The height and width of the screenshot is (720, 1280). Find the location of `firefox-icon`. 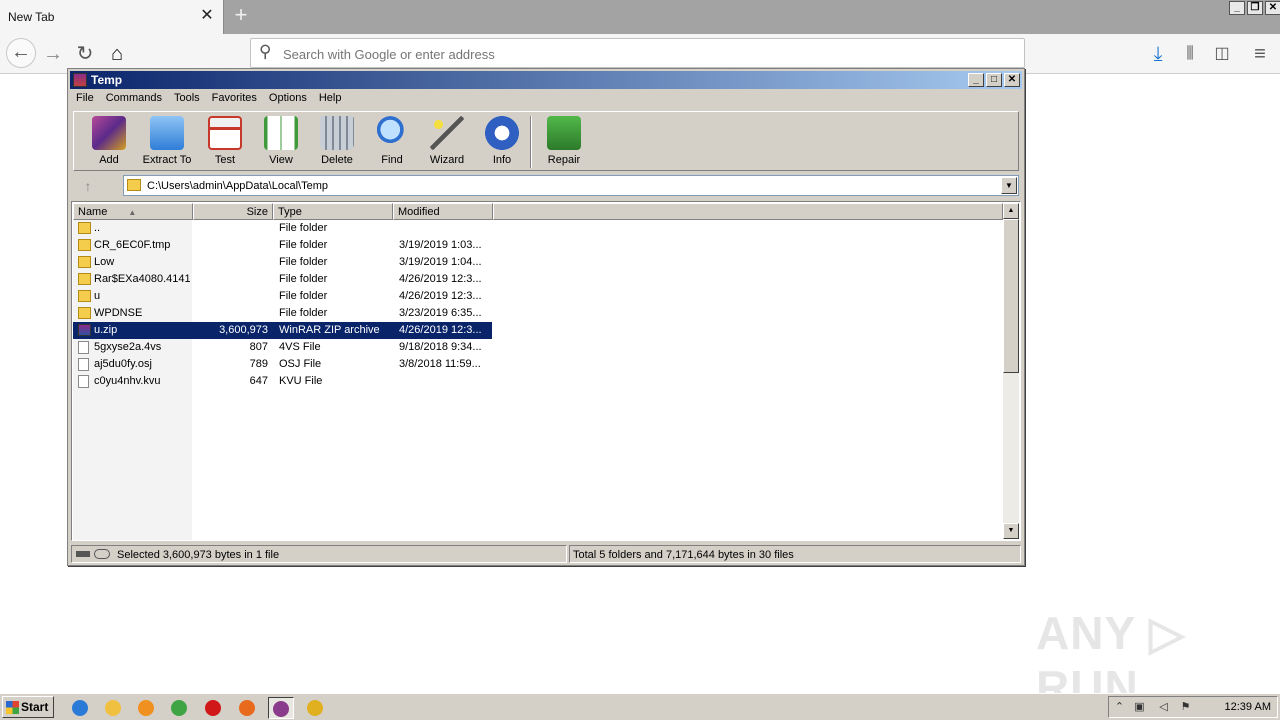

firefox-icon is located at coordinates (247, 708).